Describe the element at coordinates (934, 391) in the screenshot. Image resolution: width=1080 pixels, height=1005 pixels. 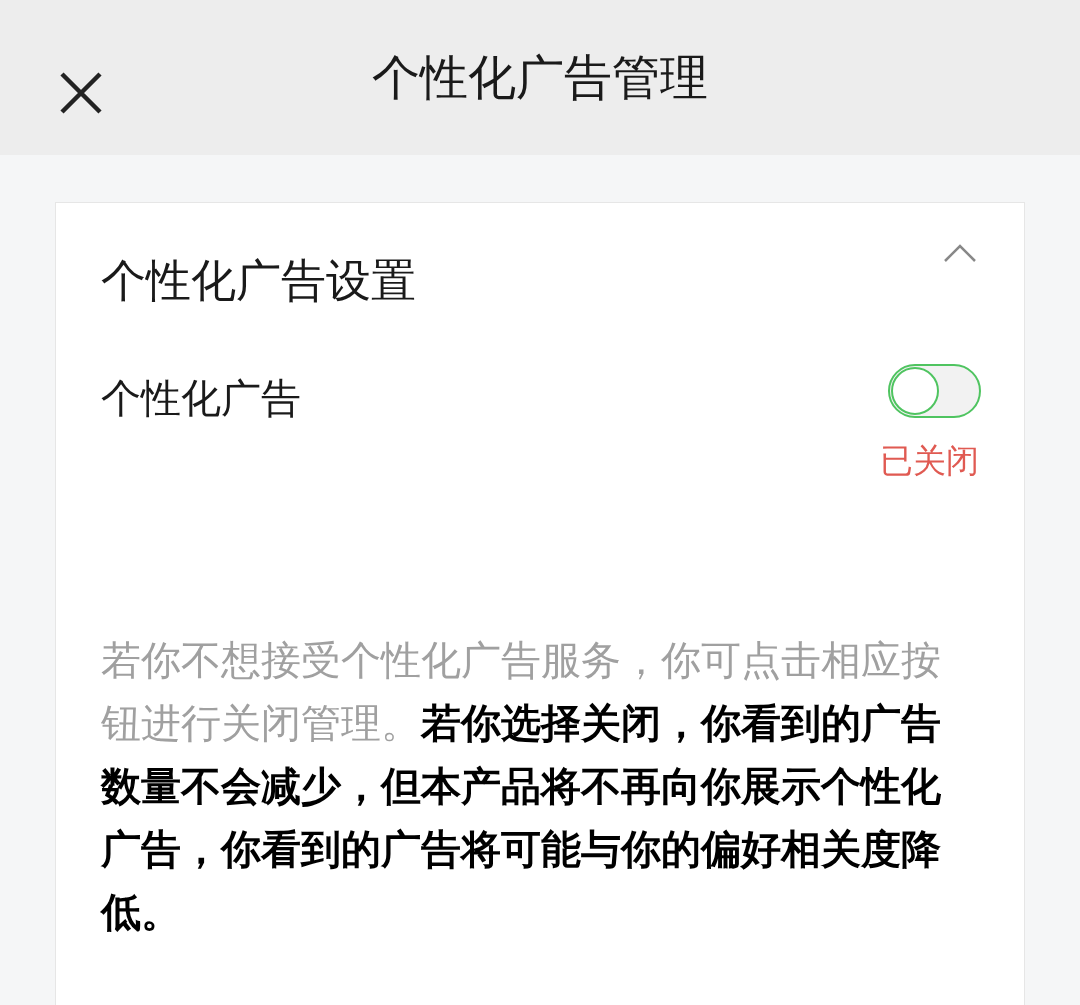
I see `toggle-switch` at that location.